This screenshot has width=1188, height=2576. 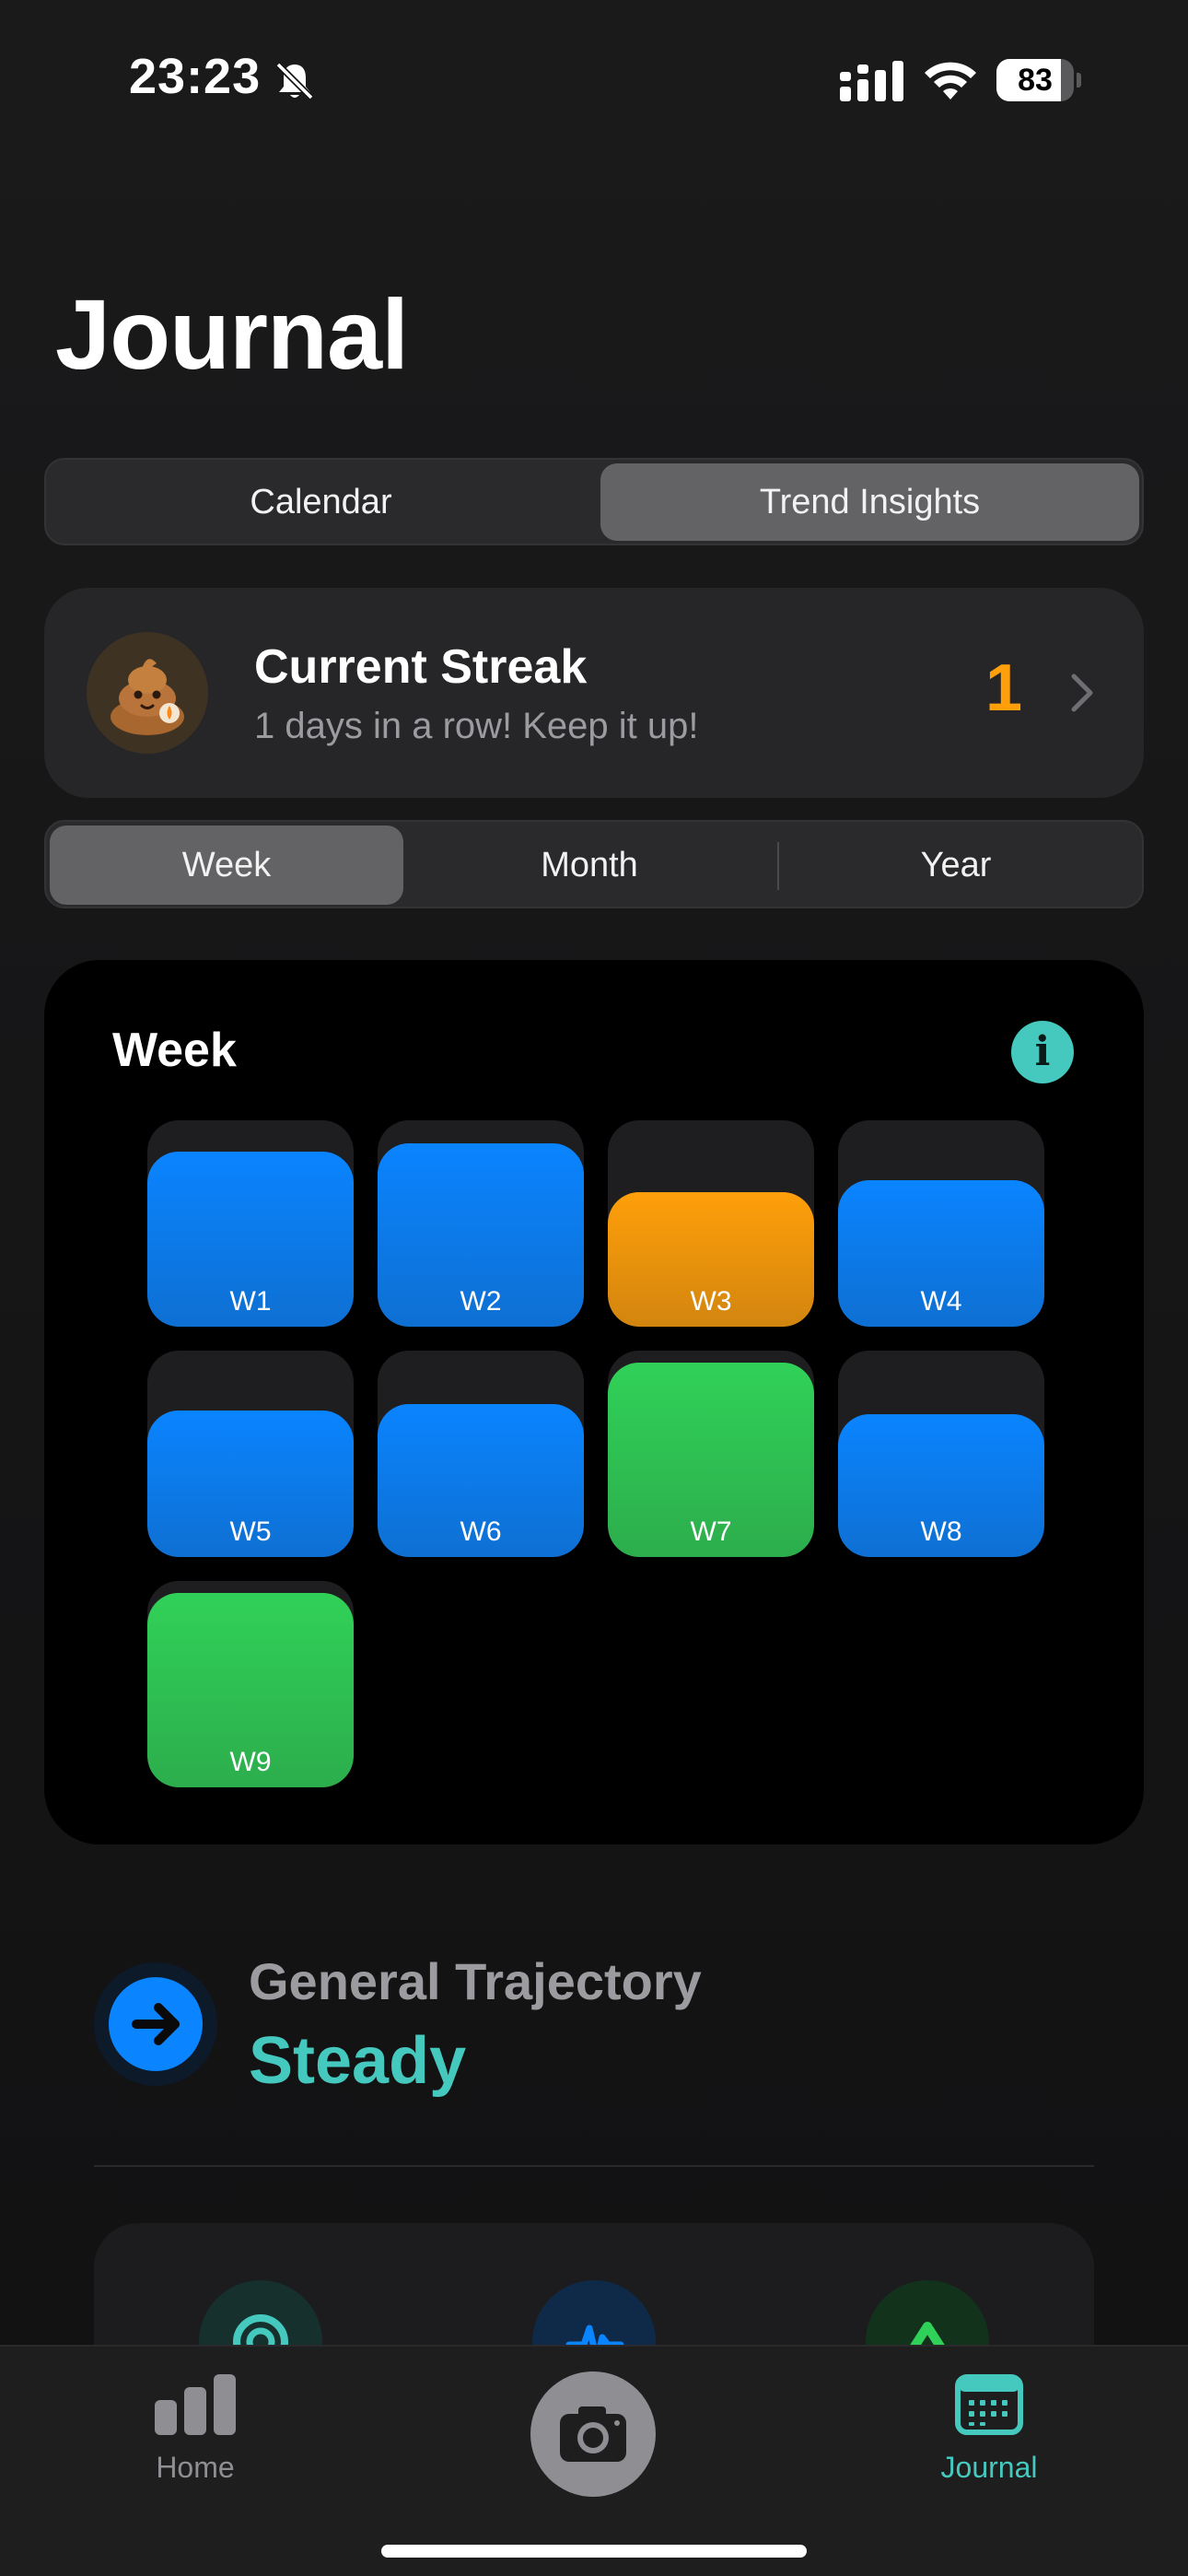 What do you see at coordinates (195, 2467) in the screenshot?
I see `tab-home-label: Home` at bounding box center [195, 2467].